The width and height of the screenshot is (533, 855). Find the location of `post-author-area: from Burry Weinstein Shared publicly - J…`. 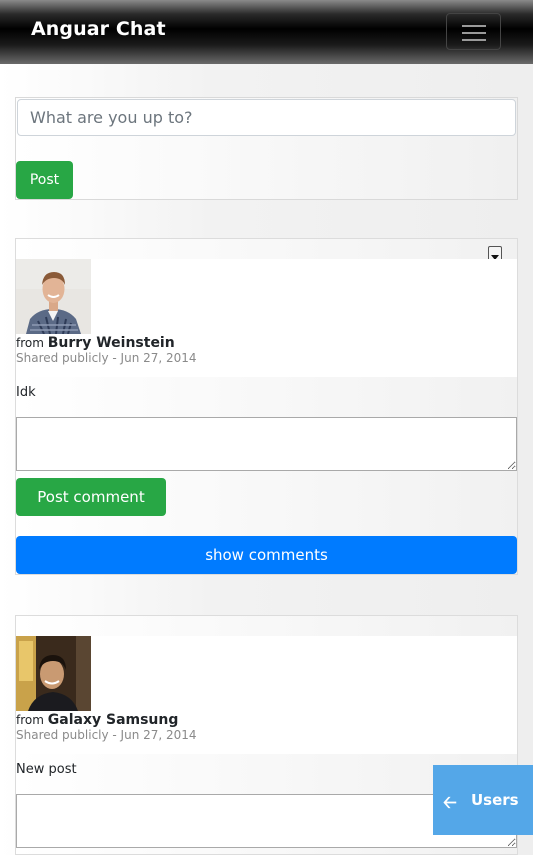

post-author-area: from Burry Weinstein Shared publicly - J… is located at coordinates (266, 318).